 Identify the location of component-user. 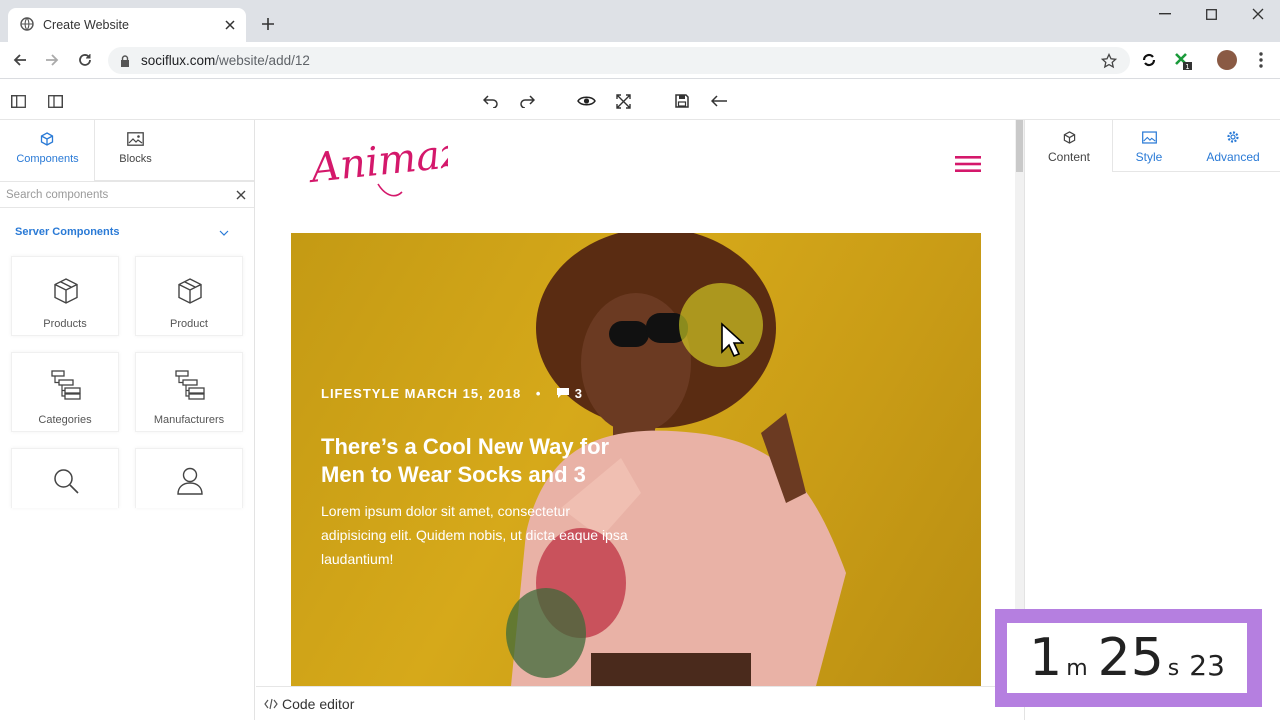
(189, 478).